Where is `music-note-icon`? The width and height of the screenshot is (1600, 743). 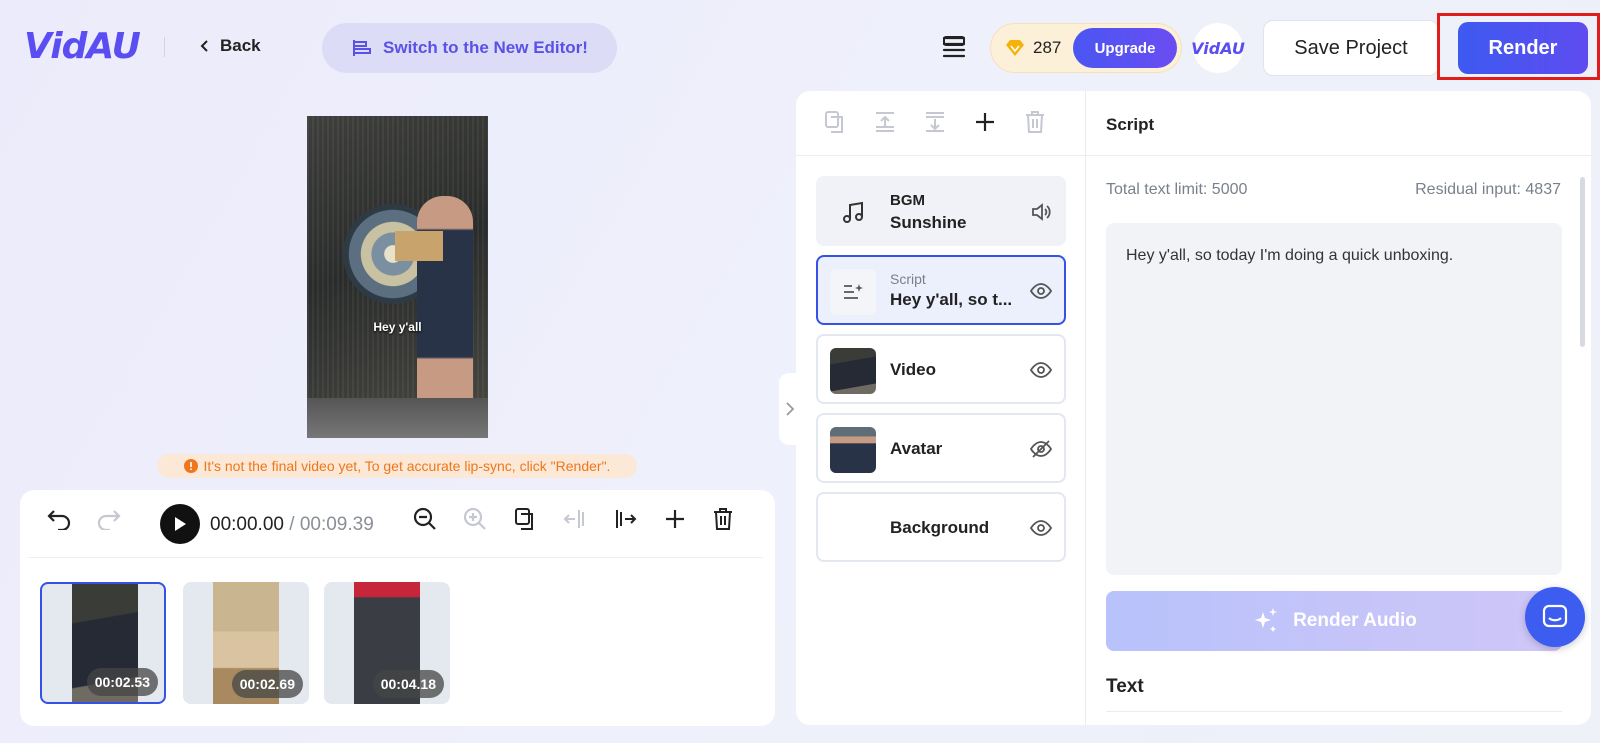 music-note-icon is located at coordinates (853, 213).